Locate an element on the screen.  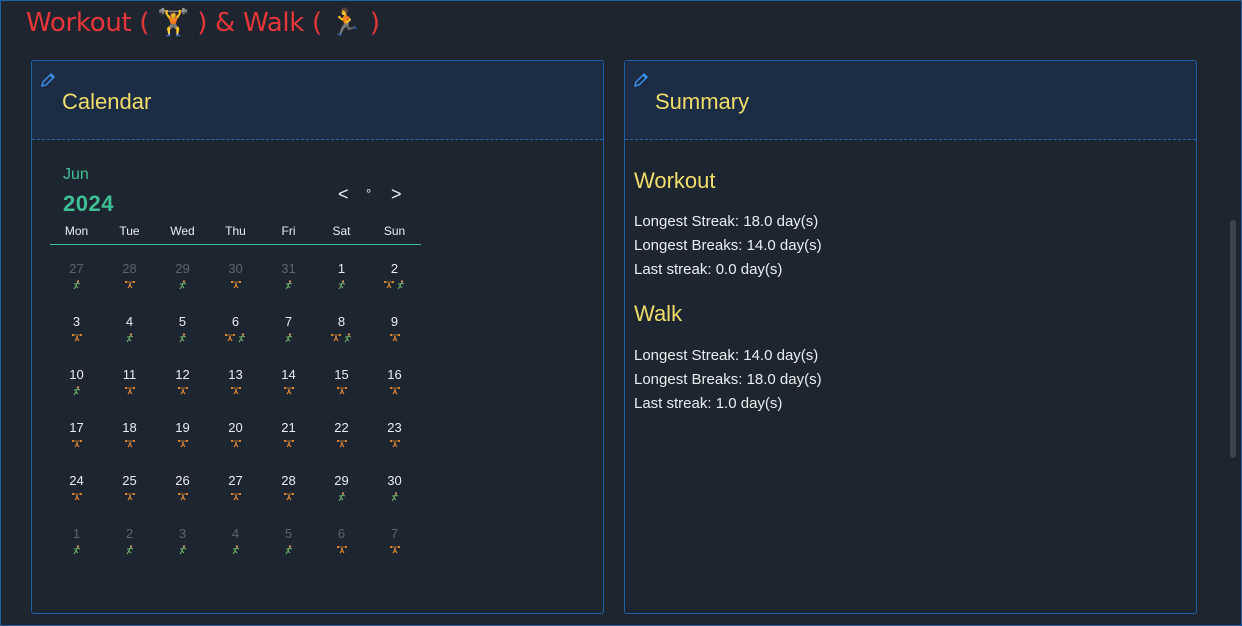
calendar-day: 25 is located at coordinates (129, 493).